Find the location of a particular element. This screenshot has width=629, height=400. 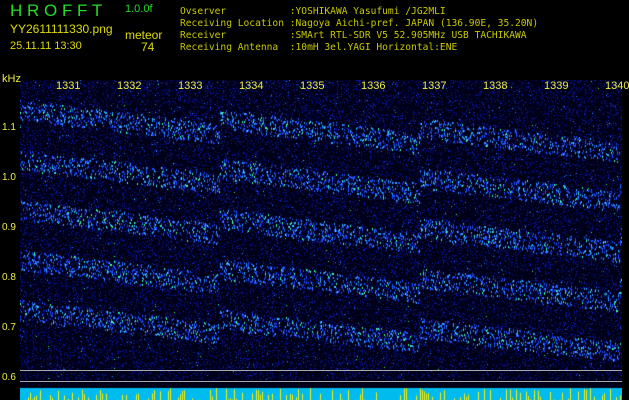

observer-info: Ovserver :YOSHIKAWA Yasufumi /JG2MLI is located at coordinates (313, 11).